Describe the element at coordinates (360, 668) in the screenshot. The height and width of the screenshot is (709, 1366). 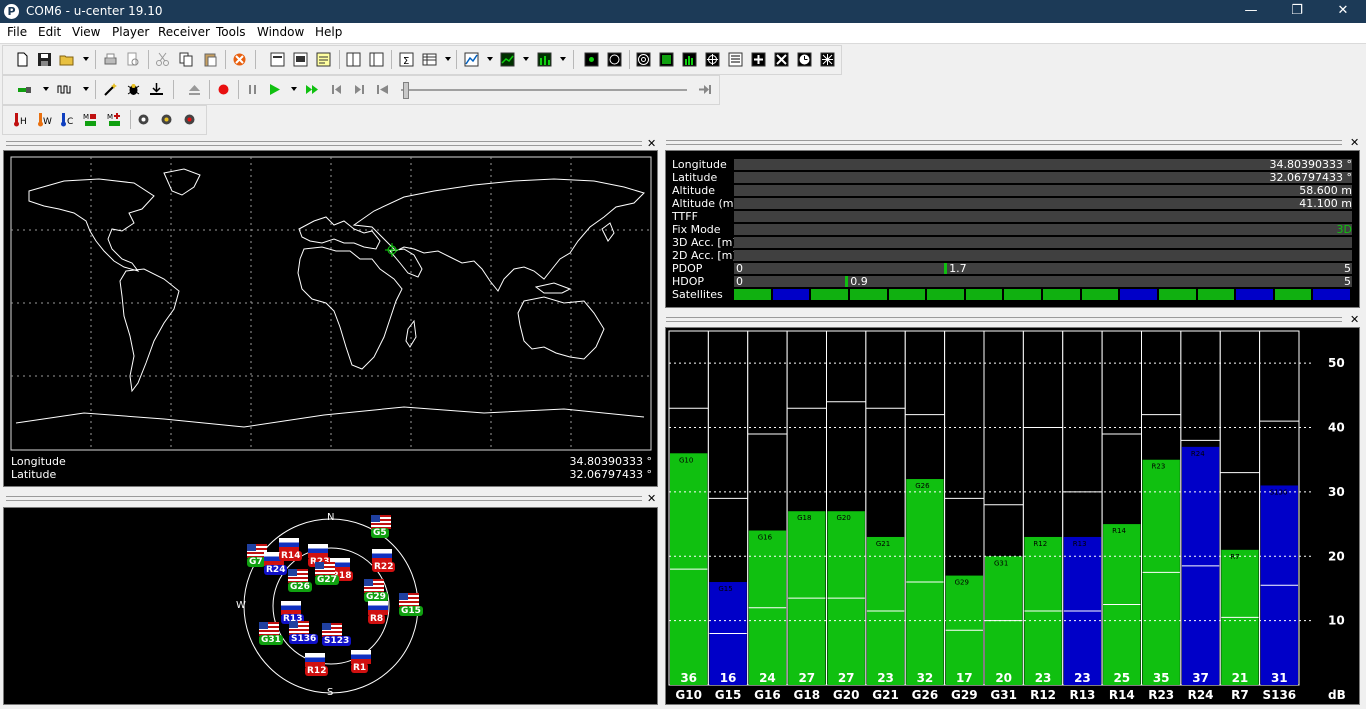
I see `sky-satellite-label: R1` at that location.